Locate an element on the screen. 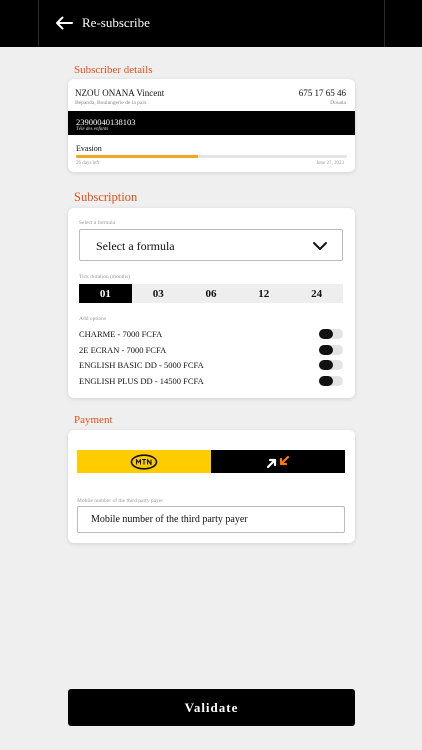 The width and height of the screenshot is (422, 750). option-label: ENGLISH PLUS DD - 14500 FCFA is located at coordinates (141, 380).